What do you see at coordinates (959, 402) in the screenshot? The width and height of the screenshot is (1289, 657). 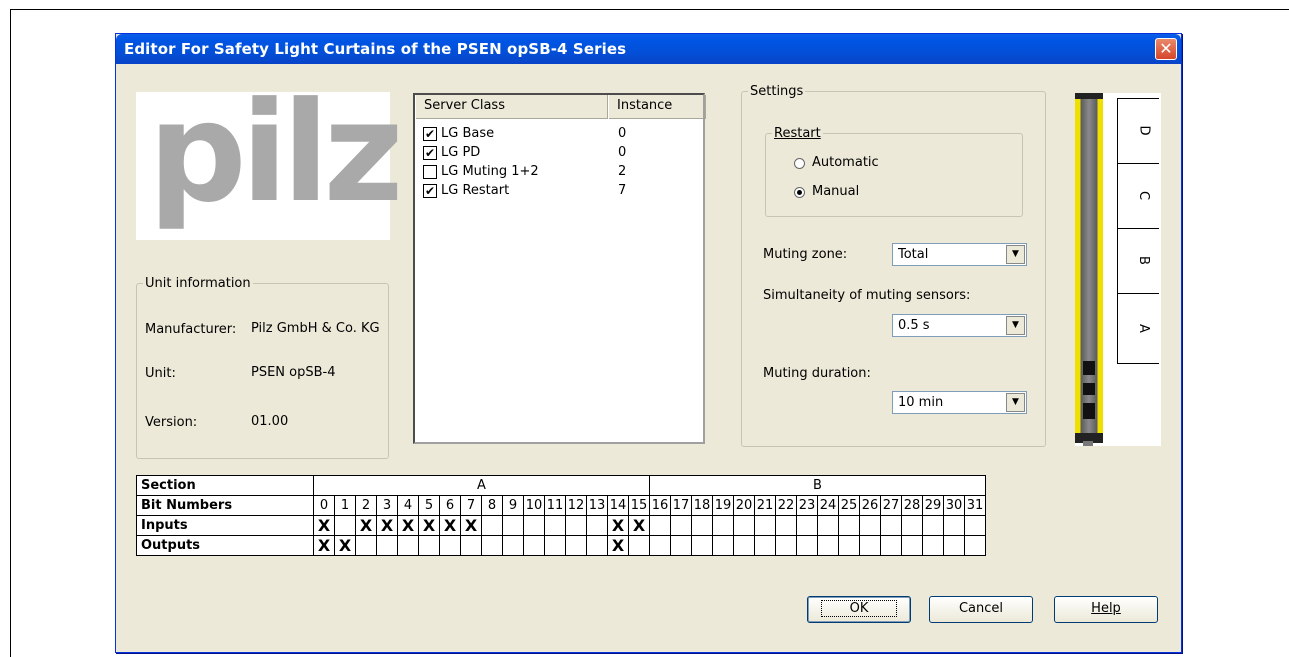 I see `muting-duration-select: 10 min ▼` at bounding box center [959, 402].